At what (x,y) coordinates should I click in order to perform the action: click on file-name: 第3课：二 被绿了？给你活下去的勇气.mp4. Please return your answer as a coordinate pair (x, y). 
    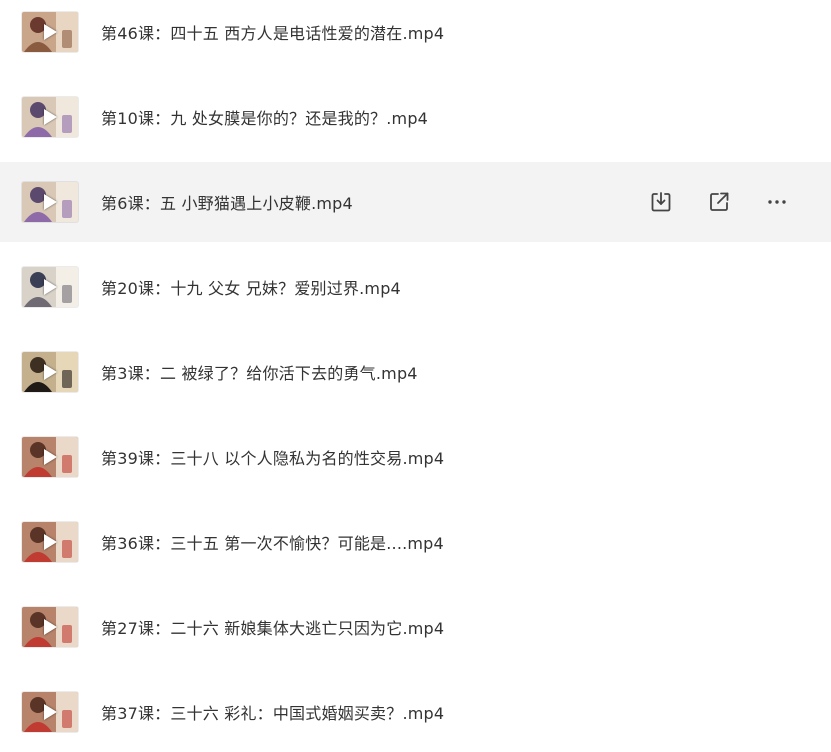
    Looking at the image, I should click on (259, 373).